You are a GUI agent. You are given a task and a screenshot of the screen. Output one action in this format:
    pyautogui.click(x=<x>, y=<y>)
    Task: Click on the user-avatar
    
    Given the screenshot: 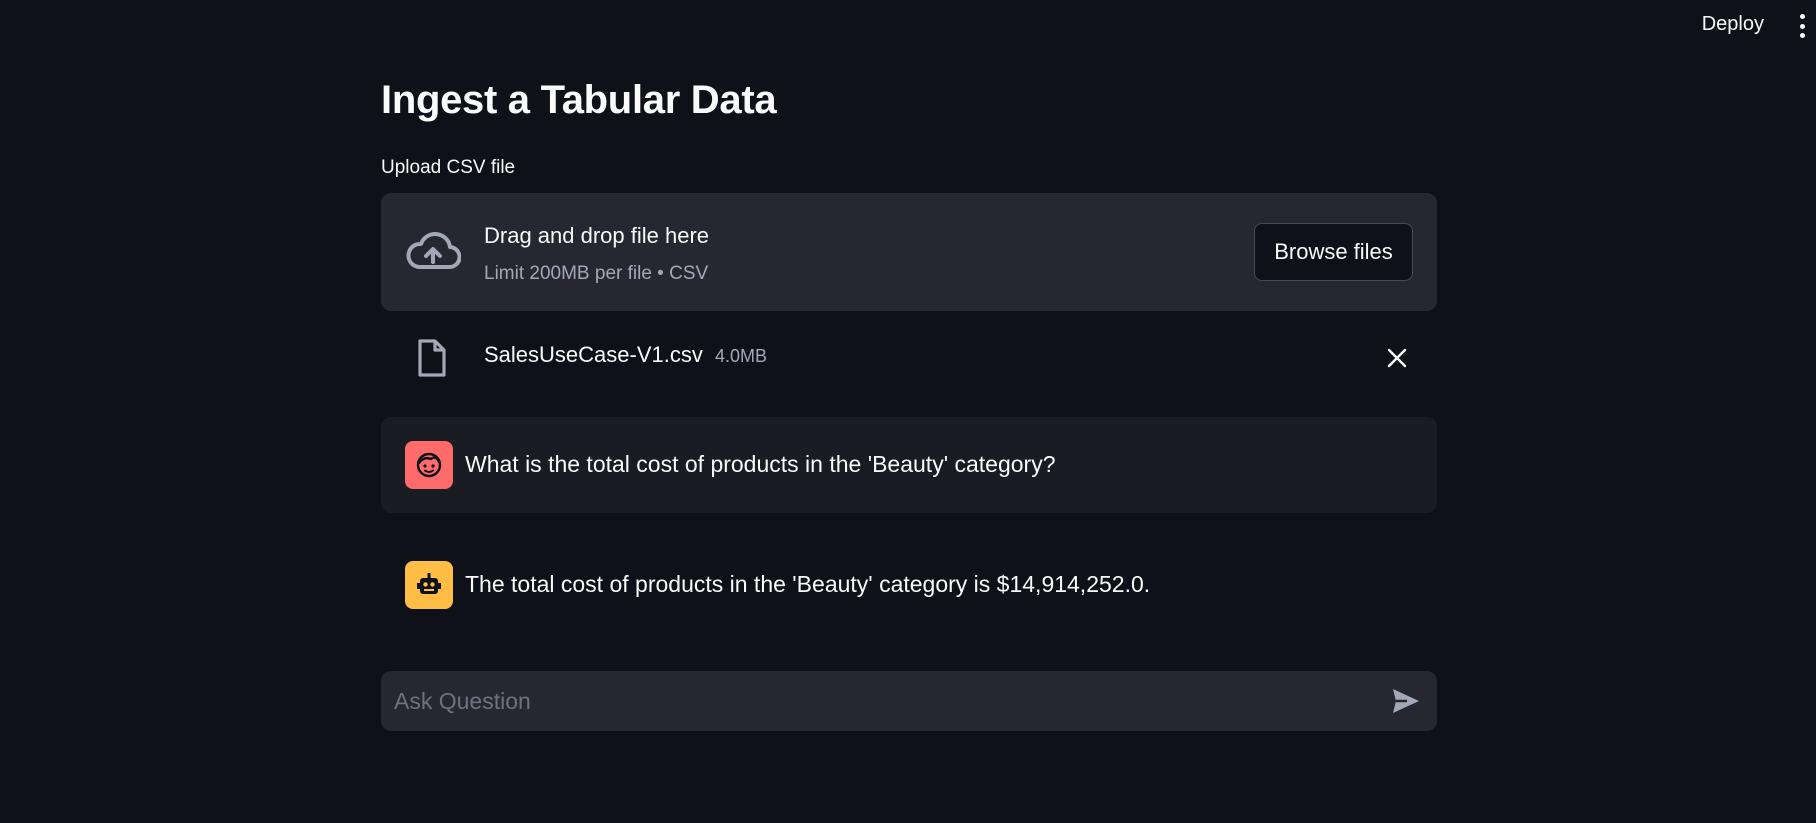 What is the action you would take?
    pyautogui.click(x=429, y=465)
    